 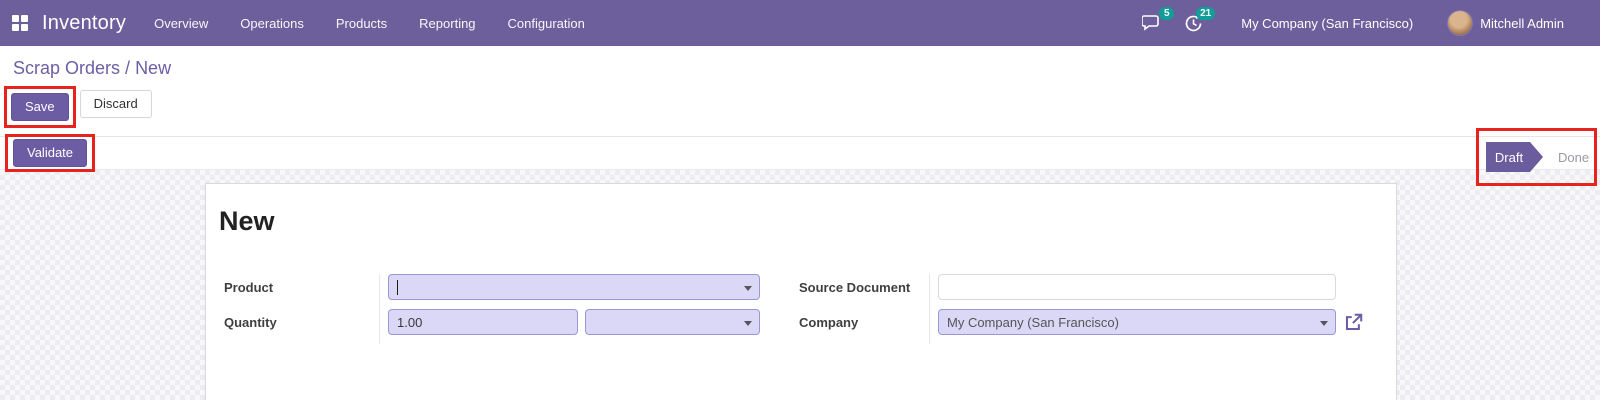 I want to click on status-done: Done, so click(x=1573, y=157).